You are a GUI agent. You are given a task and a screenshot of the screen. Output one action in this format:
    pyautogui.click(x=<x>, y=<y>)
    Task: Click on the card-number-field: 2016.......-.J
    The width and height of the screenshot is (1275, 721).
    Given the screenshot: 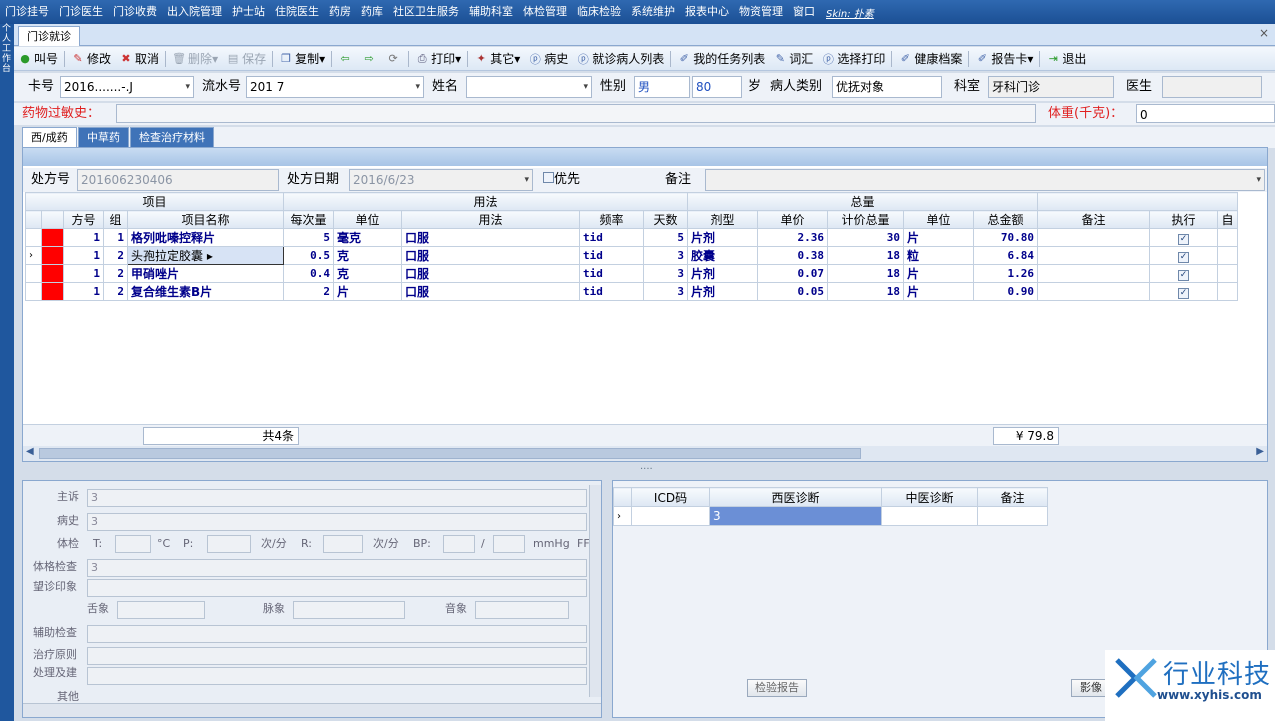 What is the action you would take?
    pyautogui.click(x=127, y=87)
    